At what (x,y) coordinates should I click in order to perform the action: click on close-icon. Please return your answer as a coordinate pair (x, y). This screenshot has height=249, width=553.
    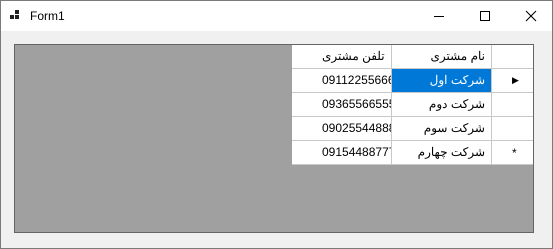
    Looking at the image, I should click on (531, 16).